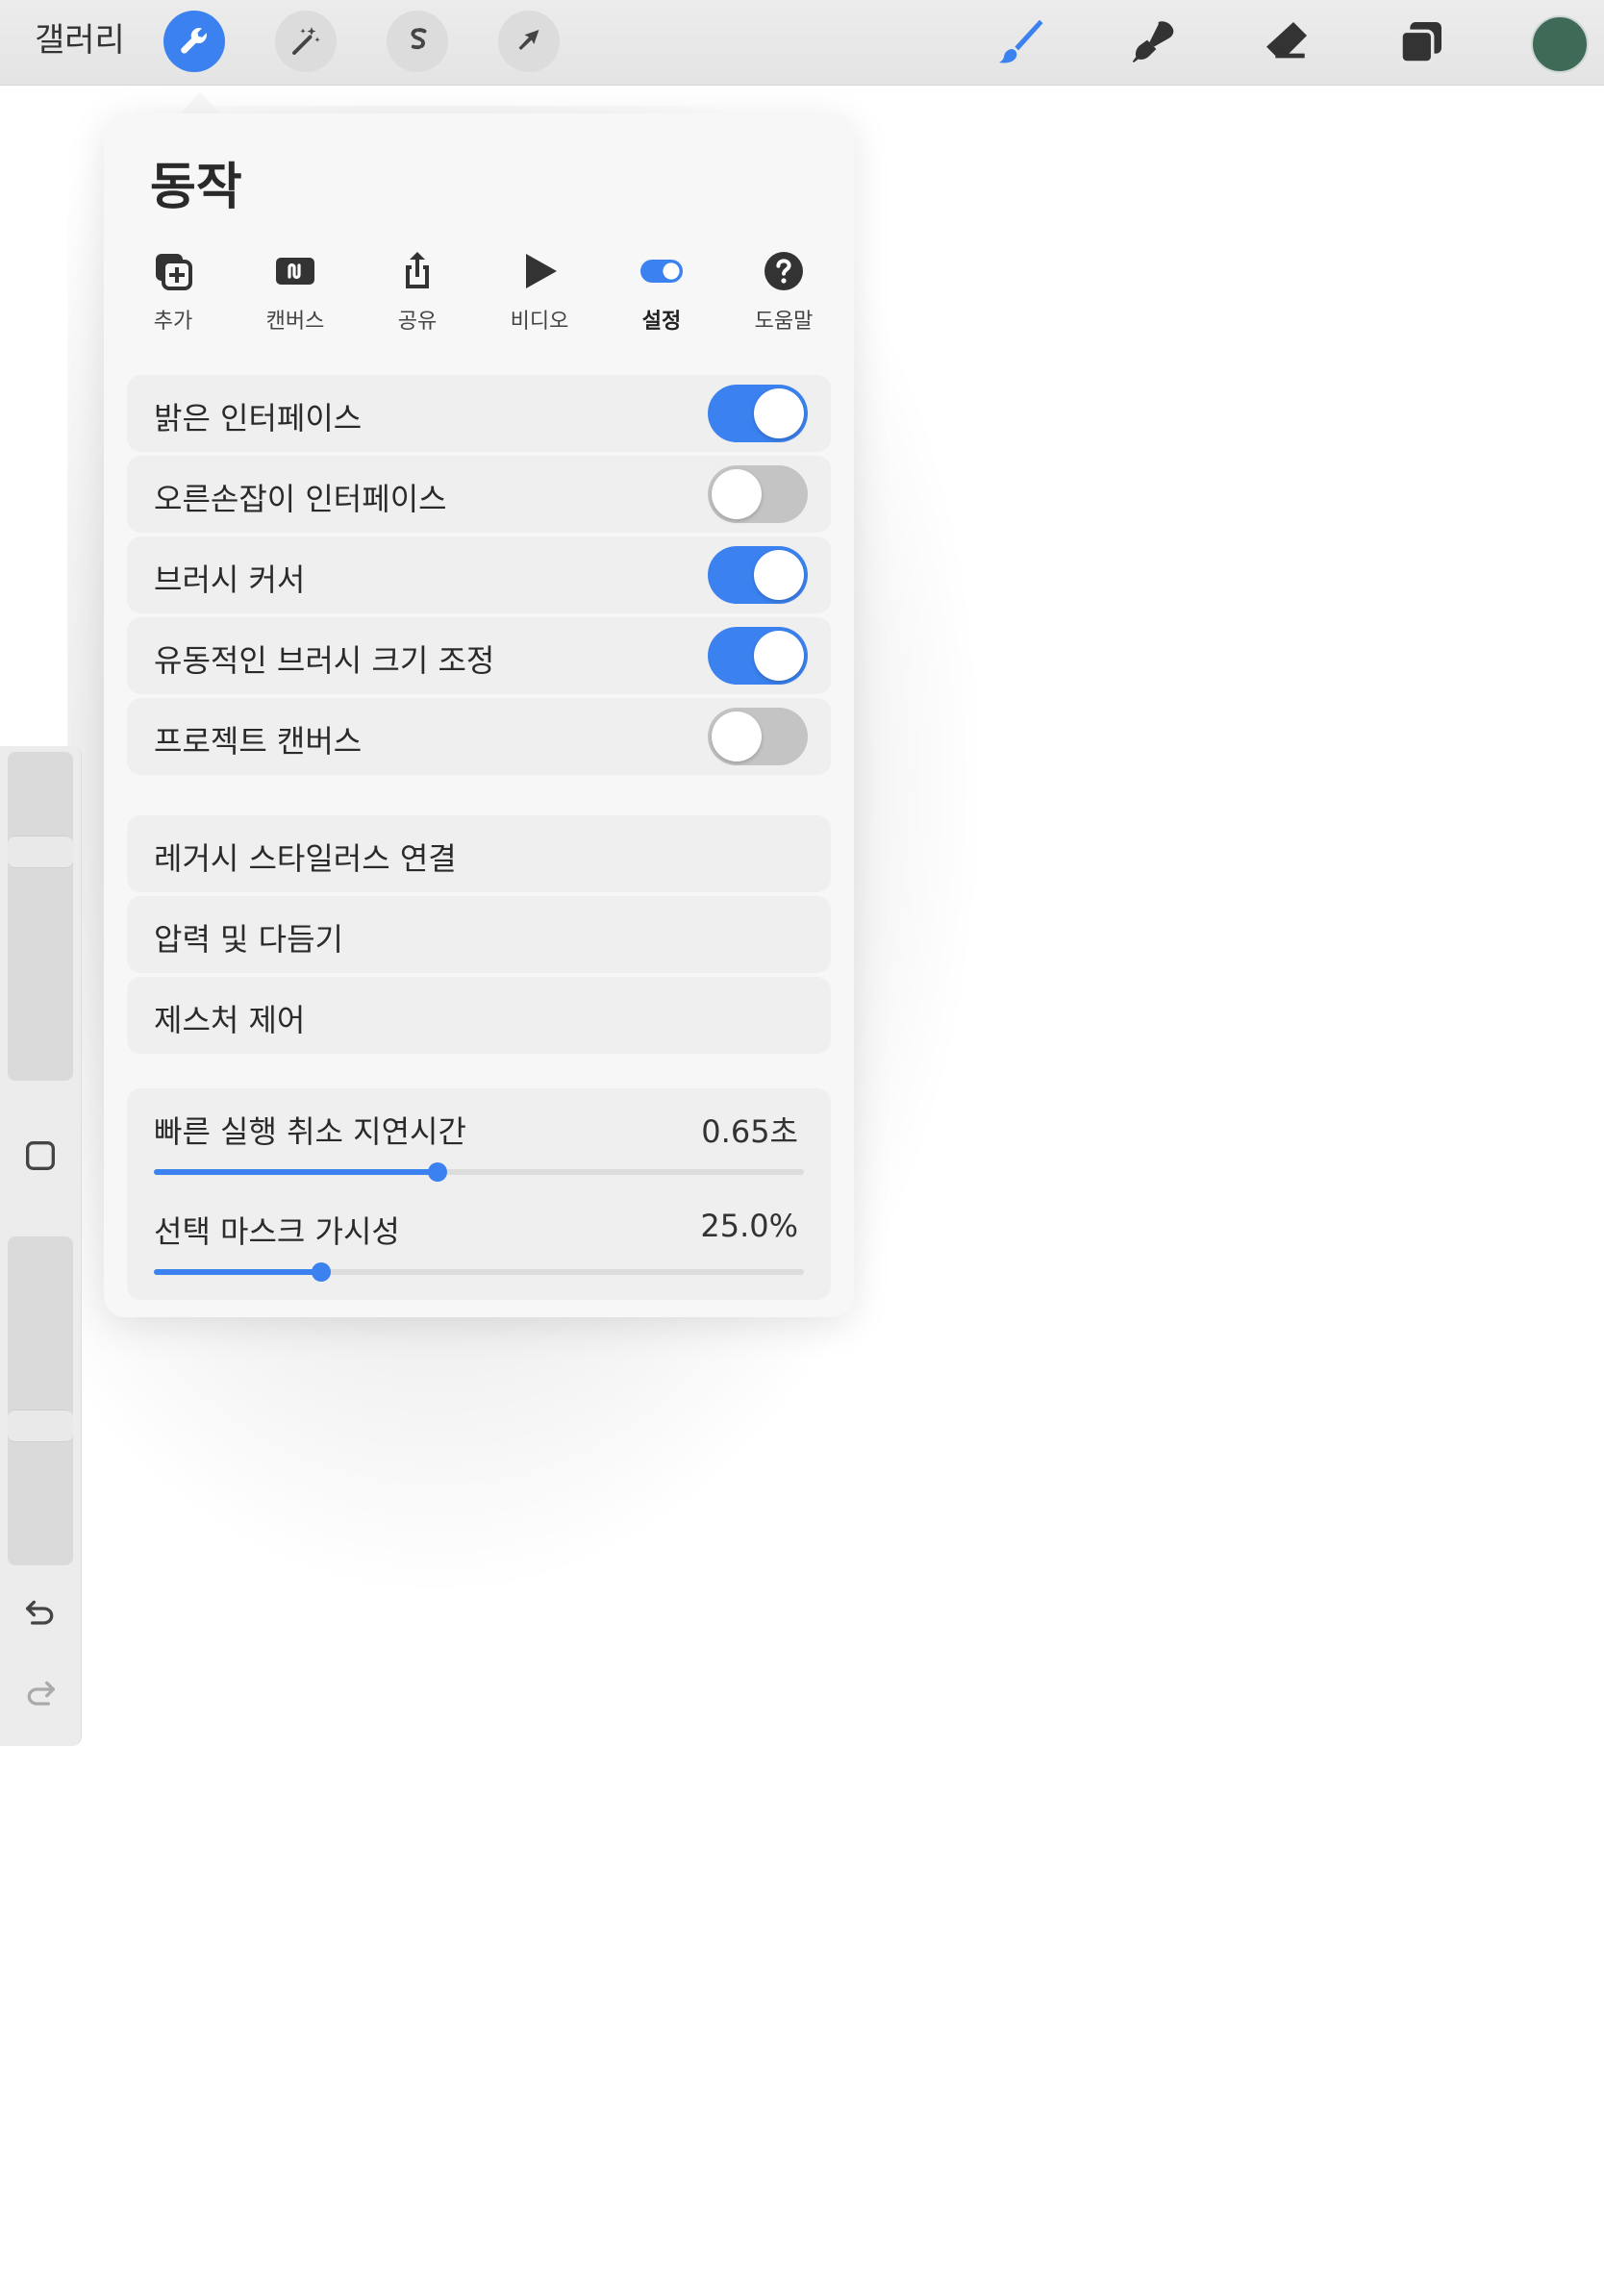  I want to click on arrow-cursor-icon, so click(528, 40).